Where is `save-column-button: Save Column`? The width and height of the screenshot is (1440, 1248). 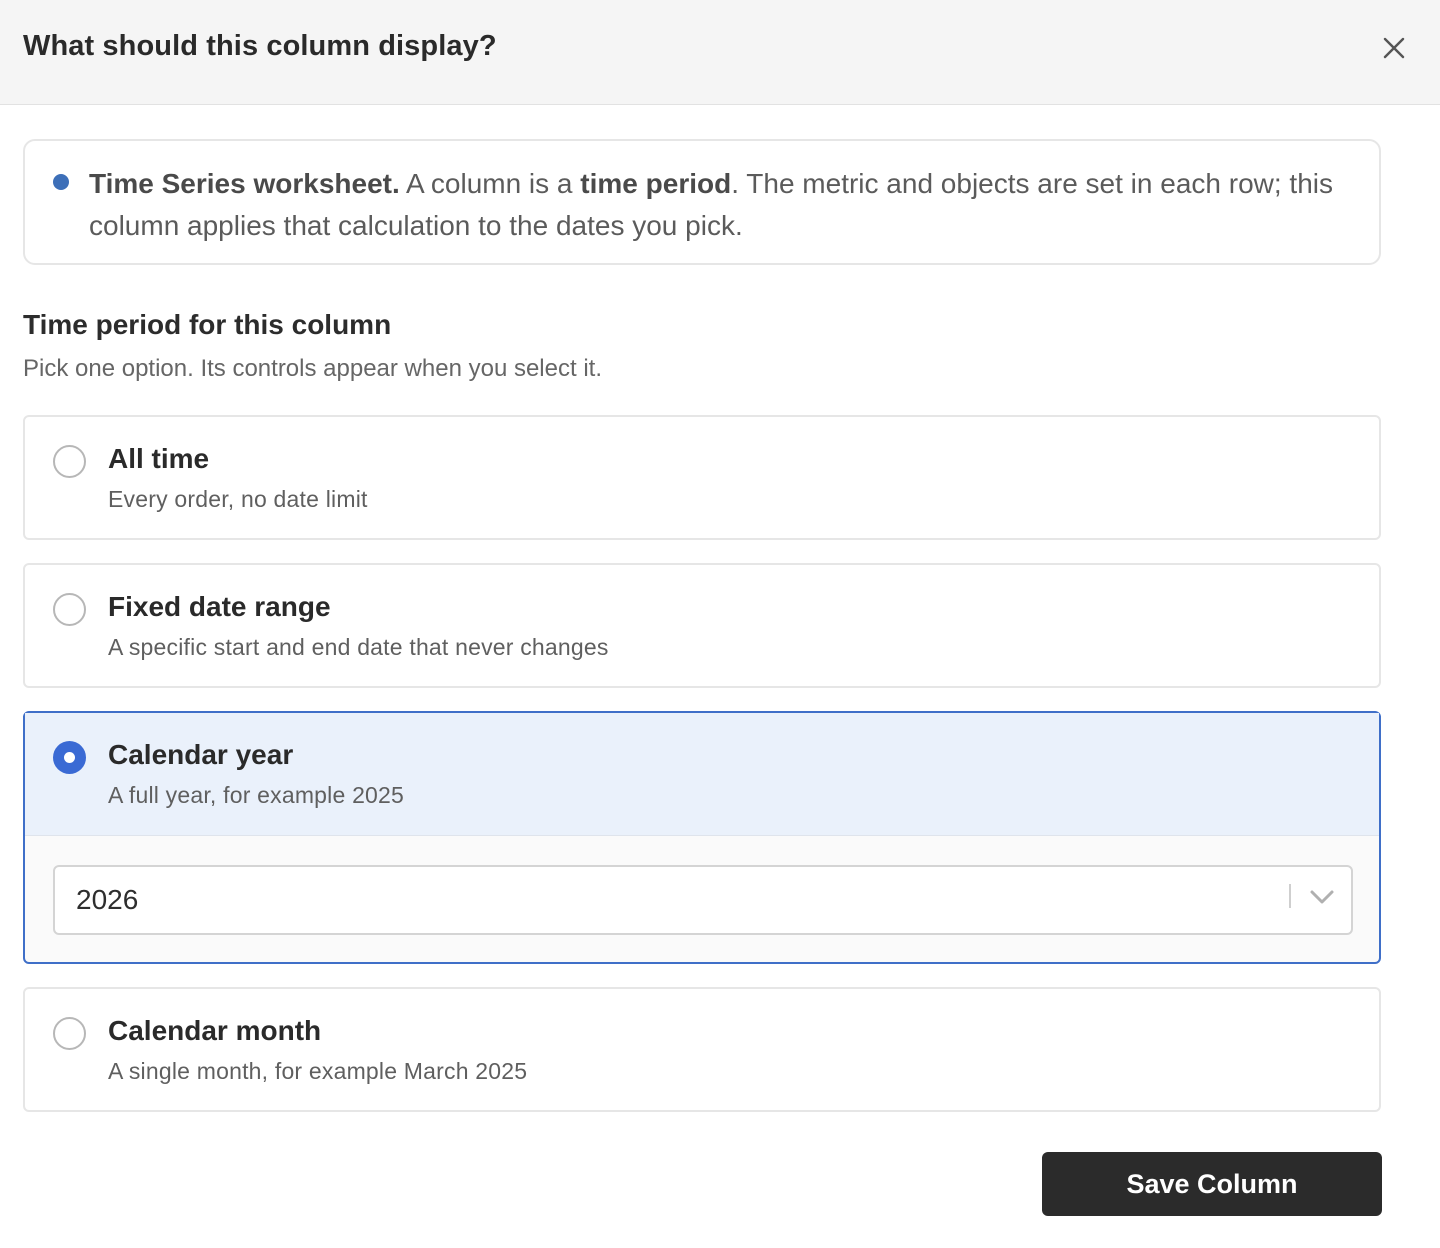
save-column-button: Save Column is located at coordinates (1212, 1184).